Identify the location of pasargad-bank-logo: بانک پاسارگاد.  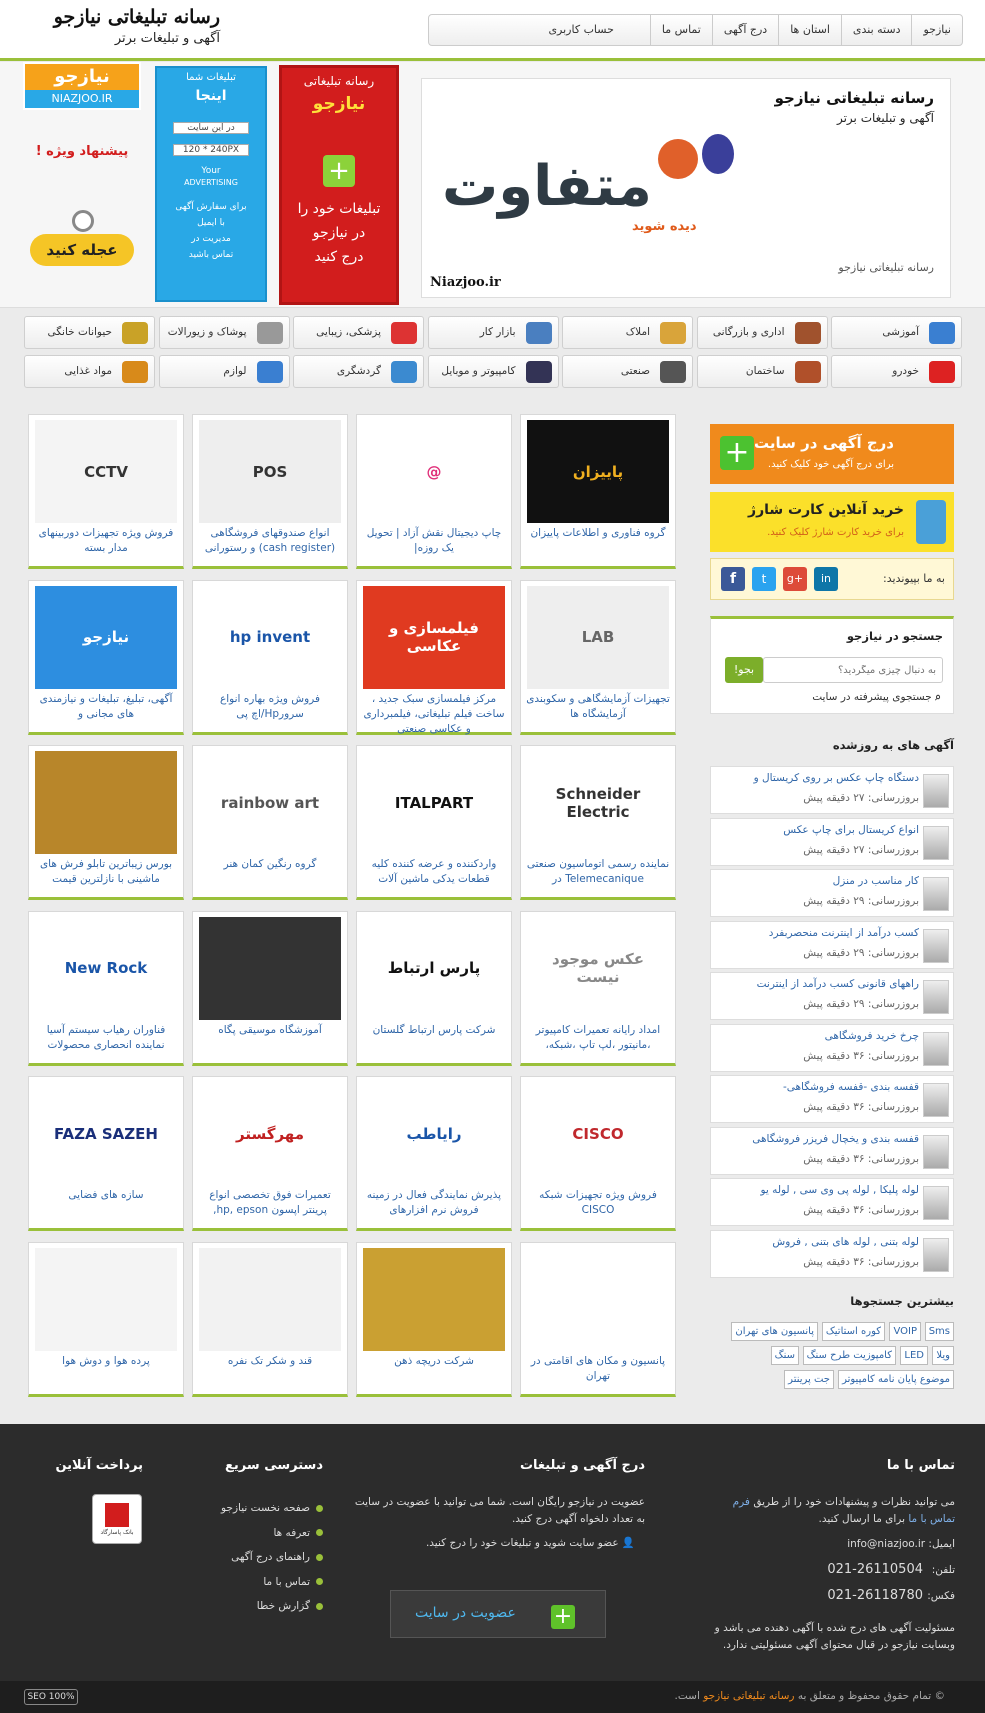
(117, 1519).